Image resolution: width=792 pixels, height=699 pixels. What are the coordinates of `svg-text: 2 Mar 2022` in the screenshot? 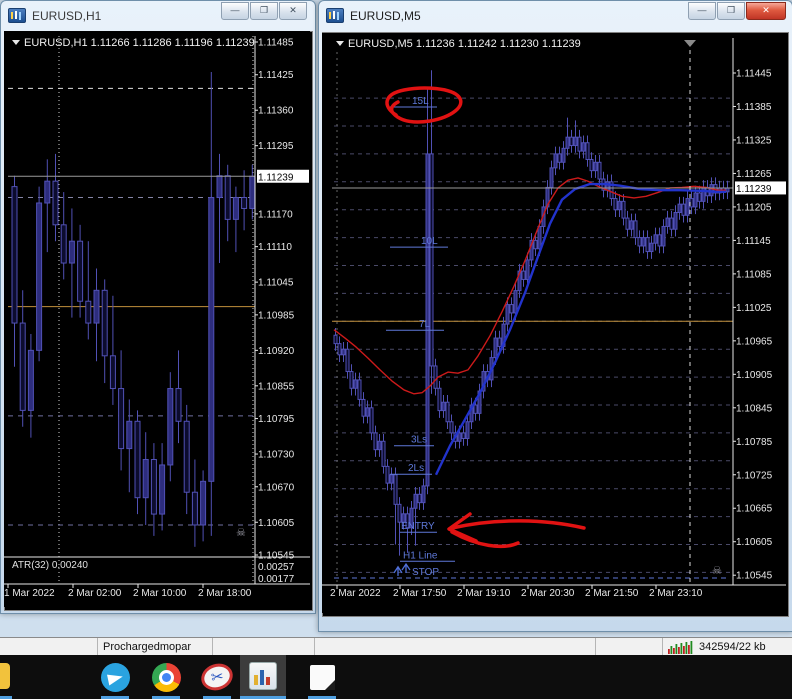 It's located at (355, 593).